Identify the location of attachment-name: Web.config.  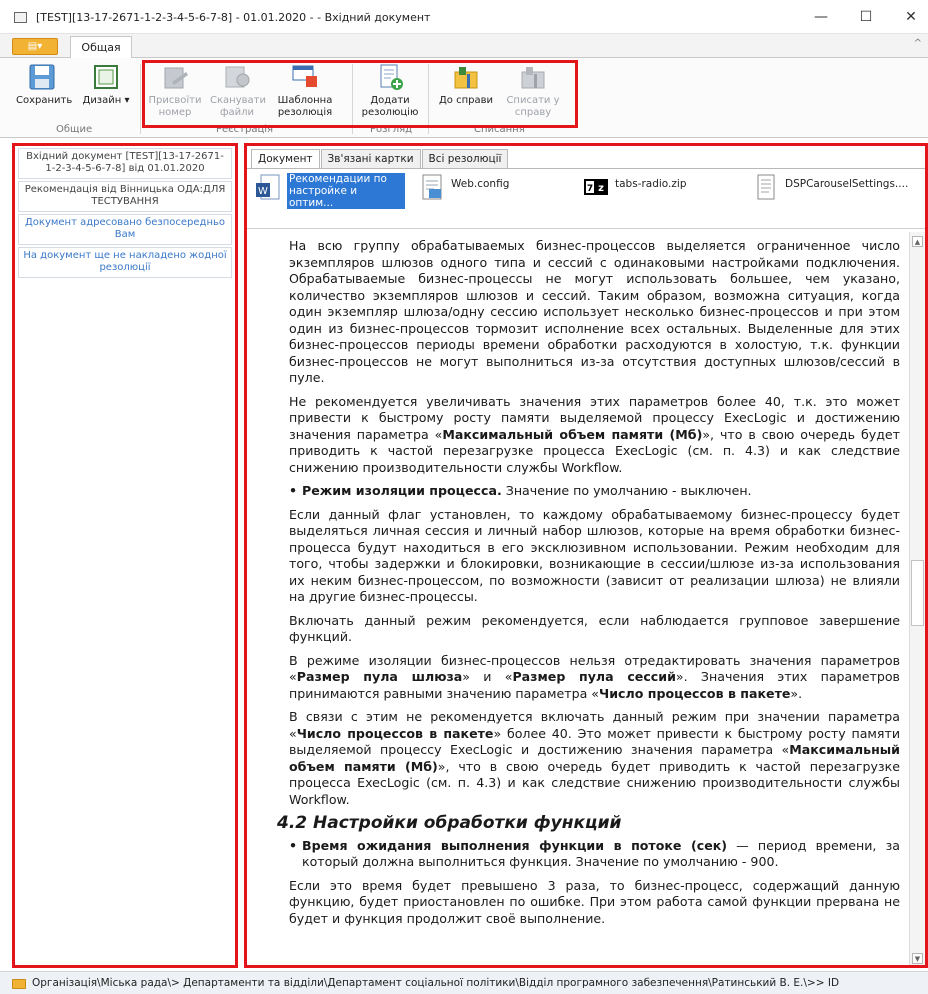
(480, 184).